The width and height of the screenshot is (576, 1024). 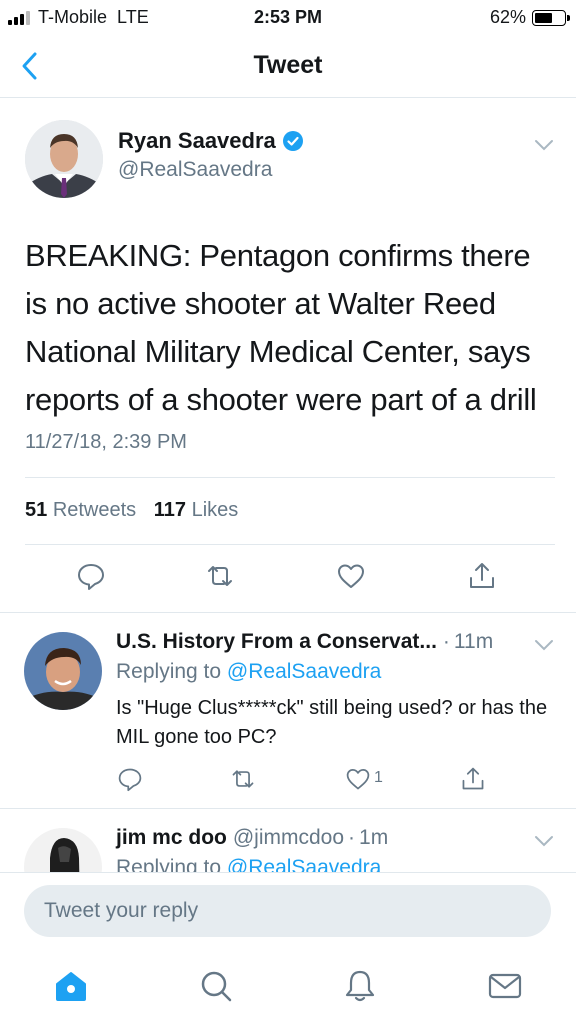 I want to click on search-icon, so click(x=216, y=986).